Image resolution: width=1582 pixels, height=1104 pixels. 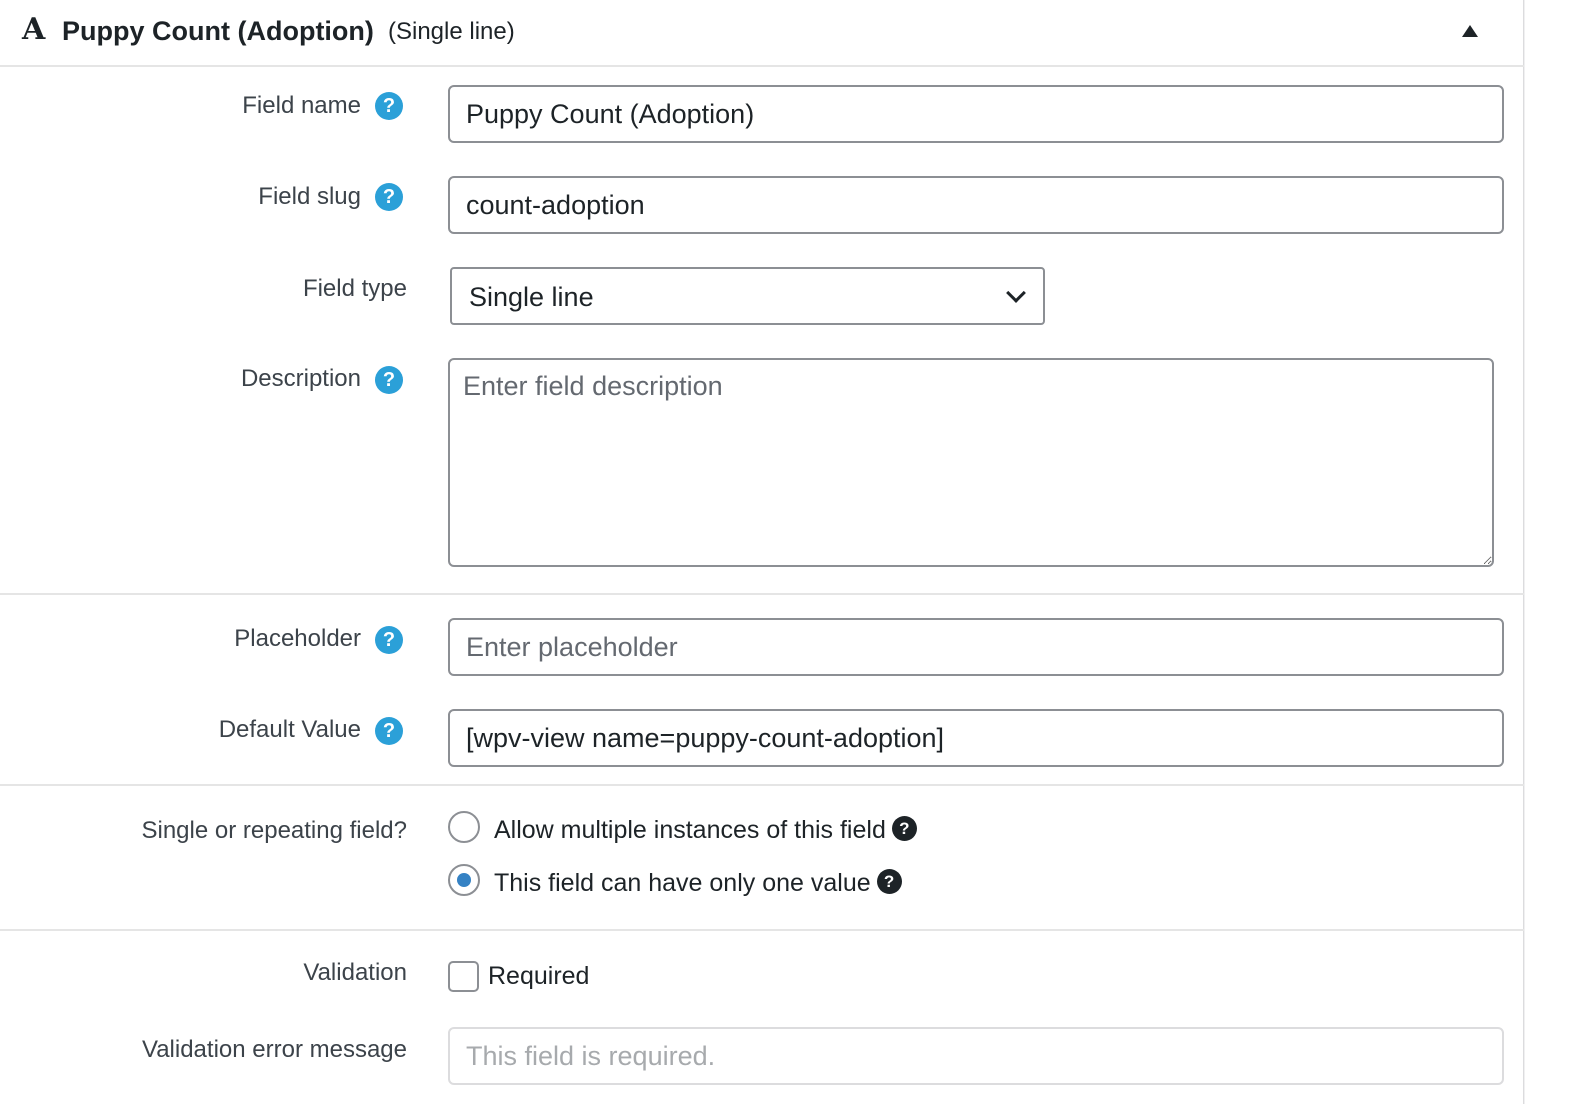 I want to click on field-slug-label: Field slug, so click(x=309, y=196).